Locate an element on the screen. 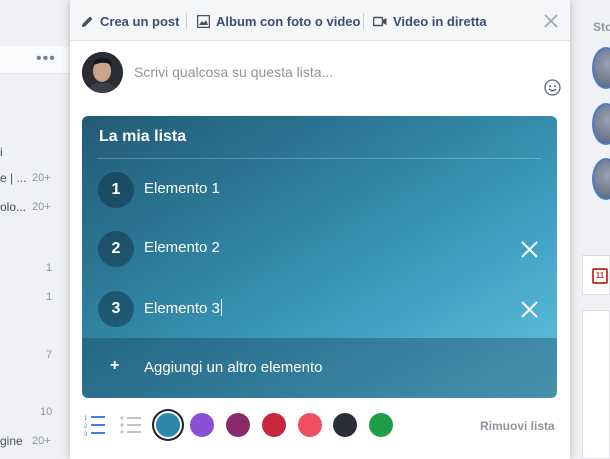 Image resolution: width=610 pixels, height=459 pixels. more-options-icon: ••• is located at coordinates (46, 58).